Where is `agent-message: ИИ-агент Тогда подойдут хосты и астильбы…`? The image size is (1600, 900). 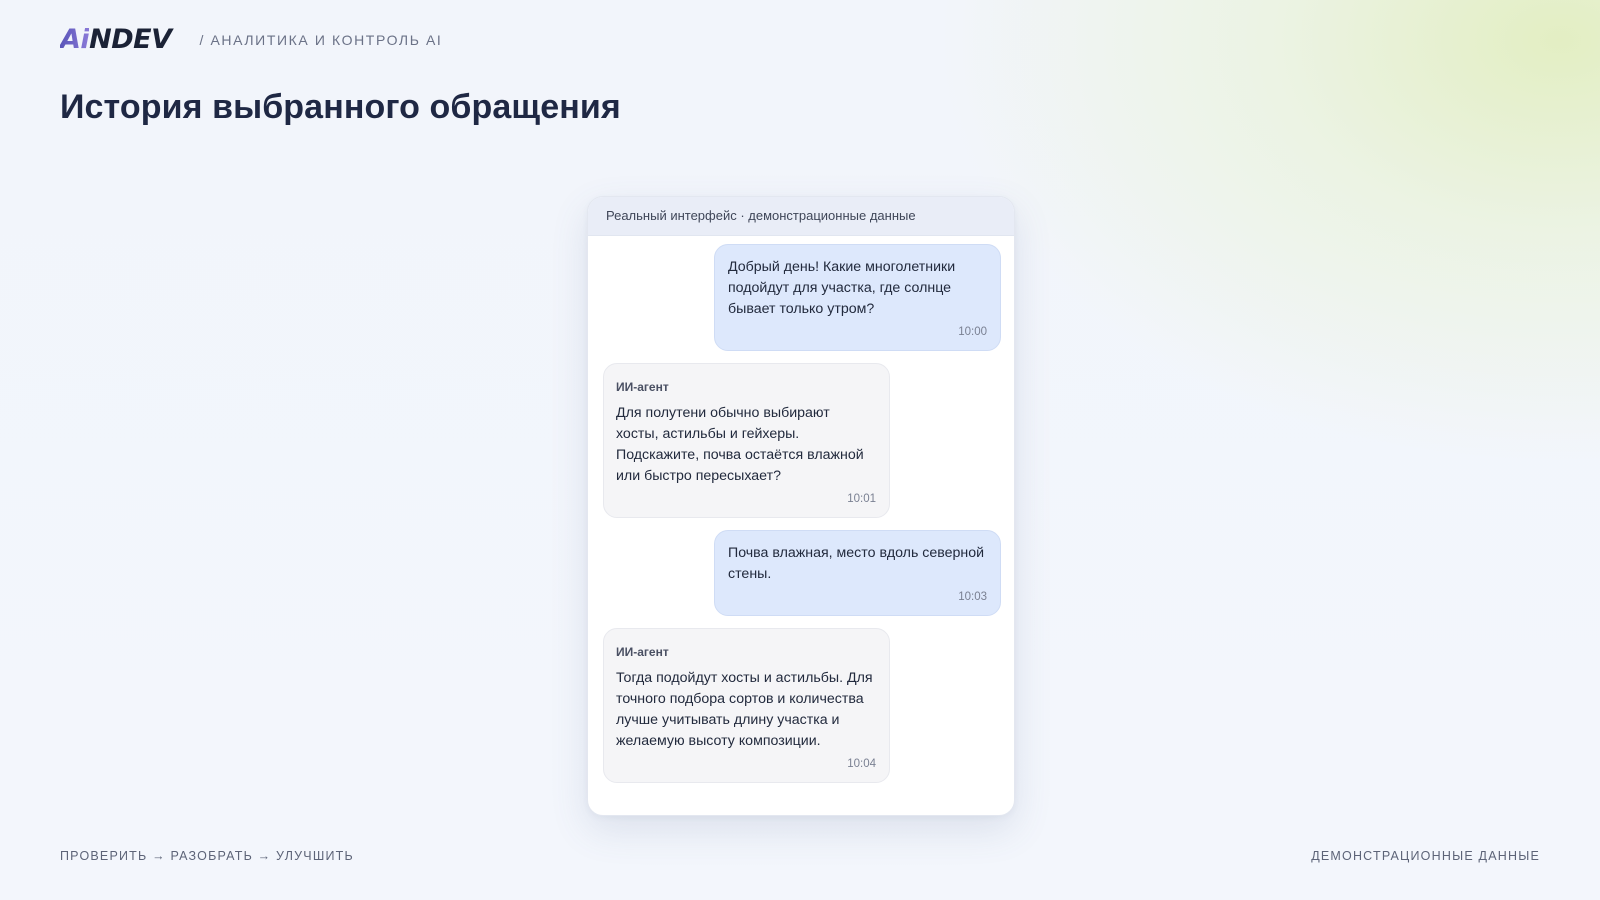 agent-message: ИИ-агент Тогда подойдут хосты и астильбы… is located at coordinates (746, 705).